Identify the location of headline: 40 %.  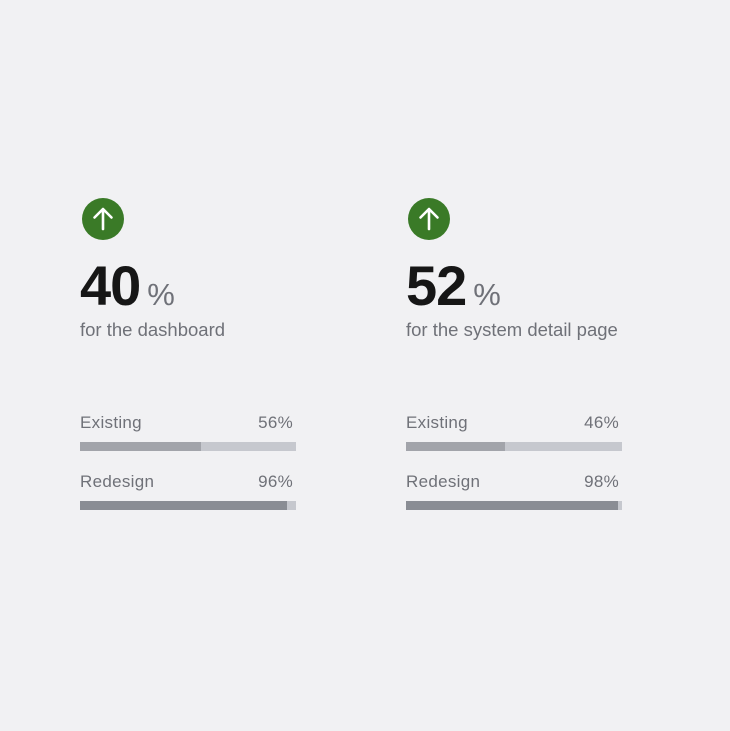
(200, 285).